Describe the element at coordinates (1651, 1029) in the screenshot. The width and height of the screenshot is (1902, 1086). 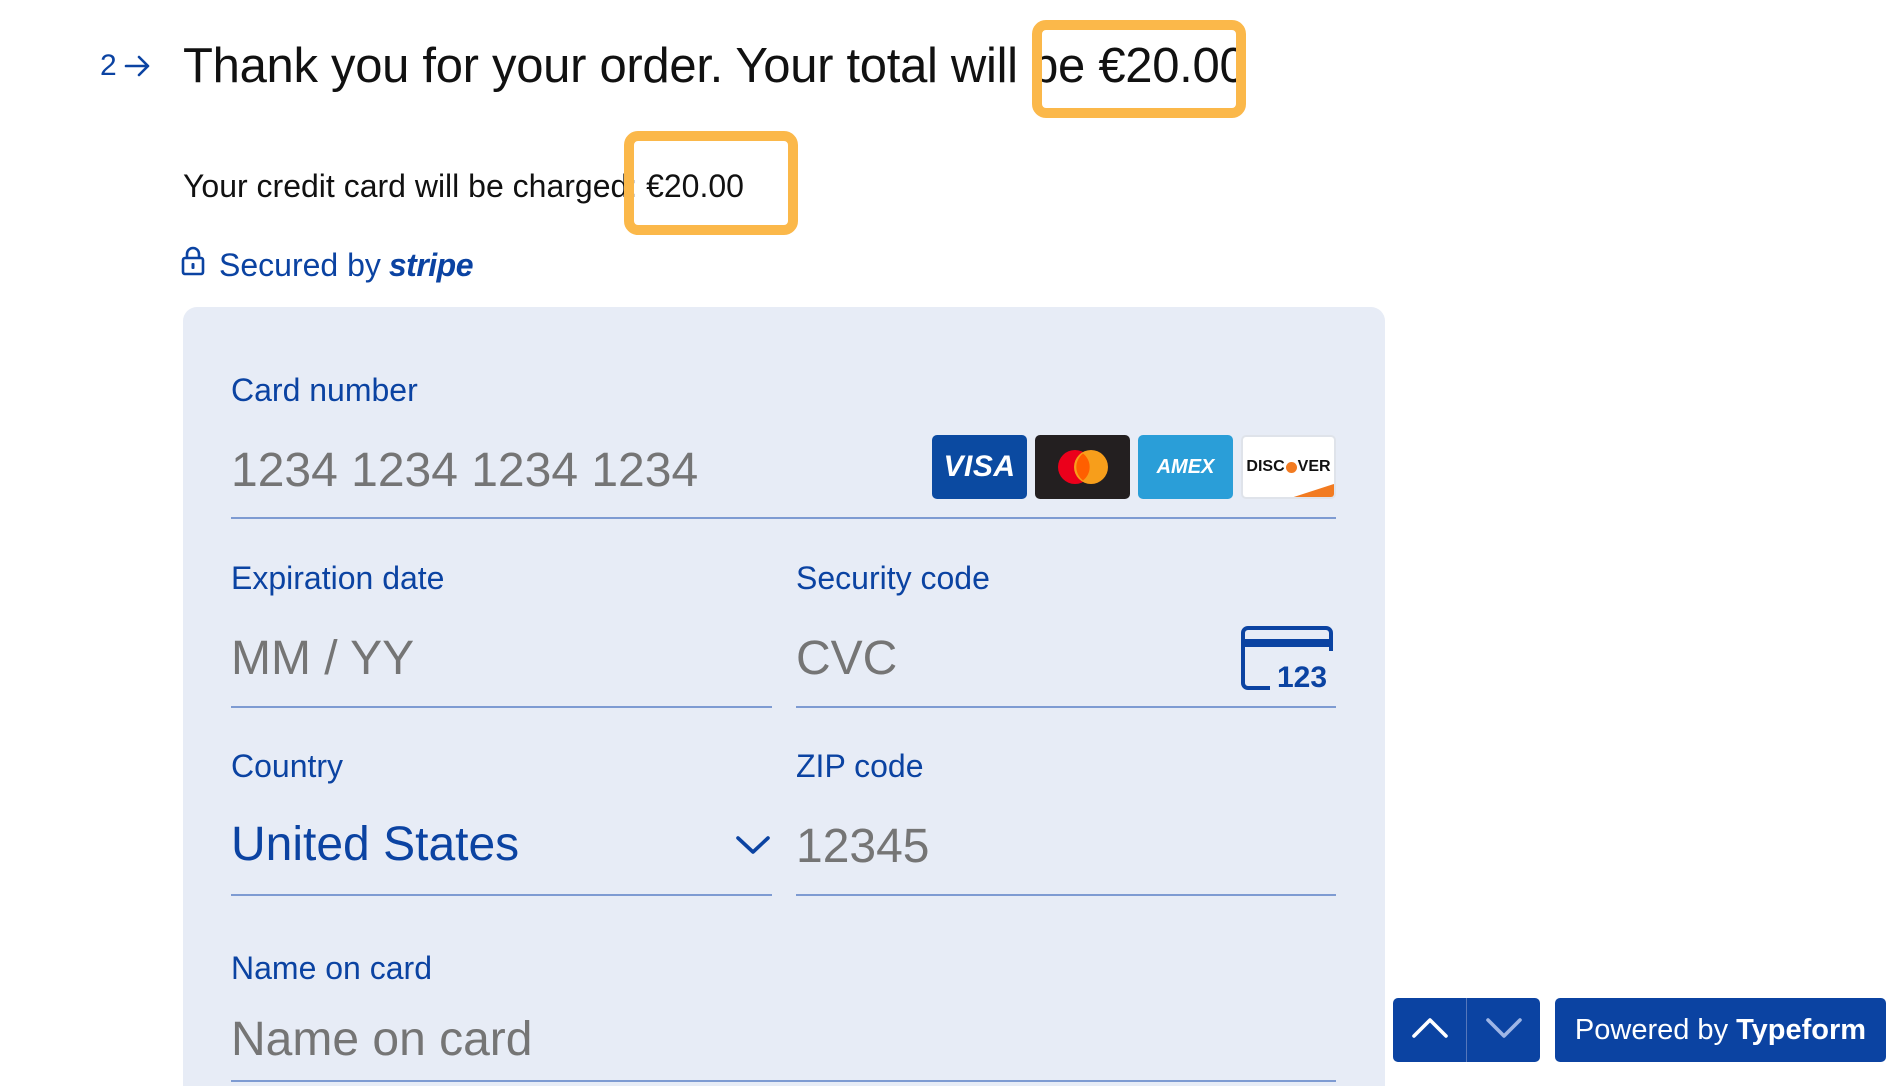
I see `powered-by-text: Powered by` at that location.